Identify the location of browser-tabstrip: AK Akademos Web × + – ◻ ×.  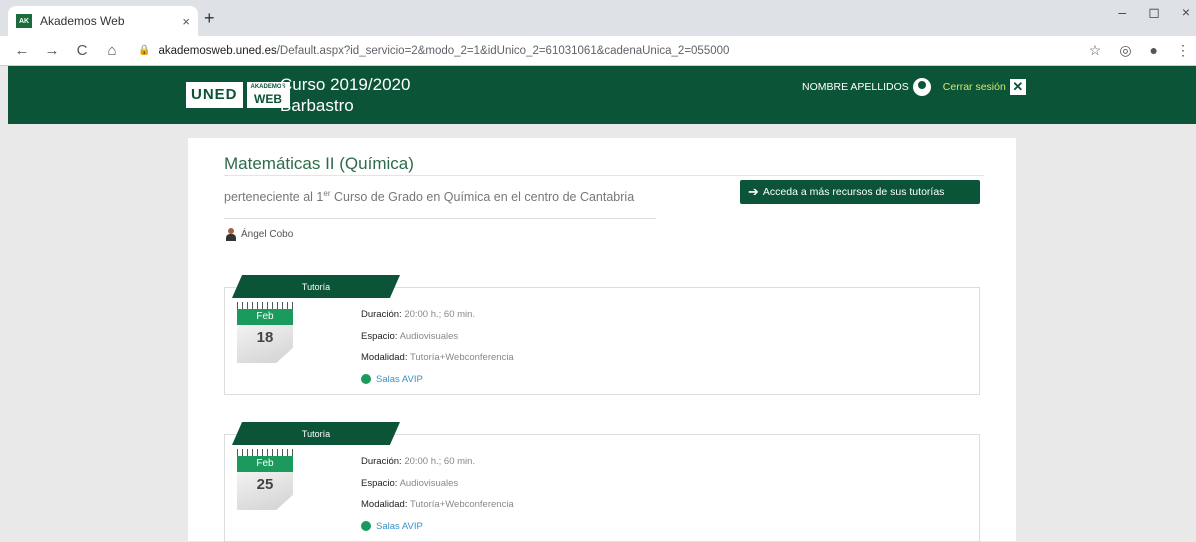
(598, 18).